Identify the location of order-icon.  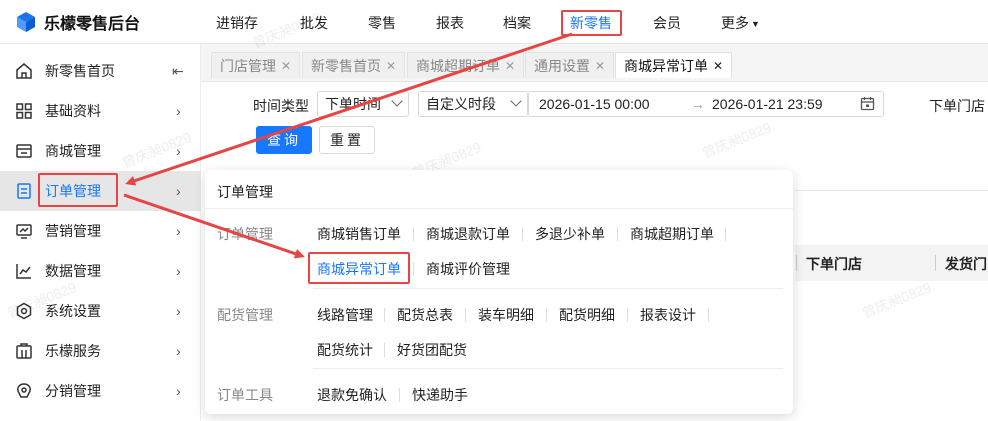
(24, 191).